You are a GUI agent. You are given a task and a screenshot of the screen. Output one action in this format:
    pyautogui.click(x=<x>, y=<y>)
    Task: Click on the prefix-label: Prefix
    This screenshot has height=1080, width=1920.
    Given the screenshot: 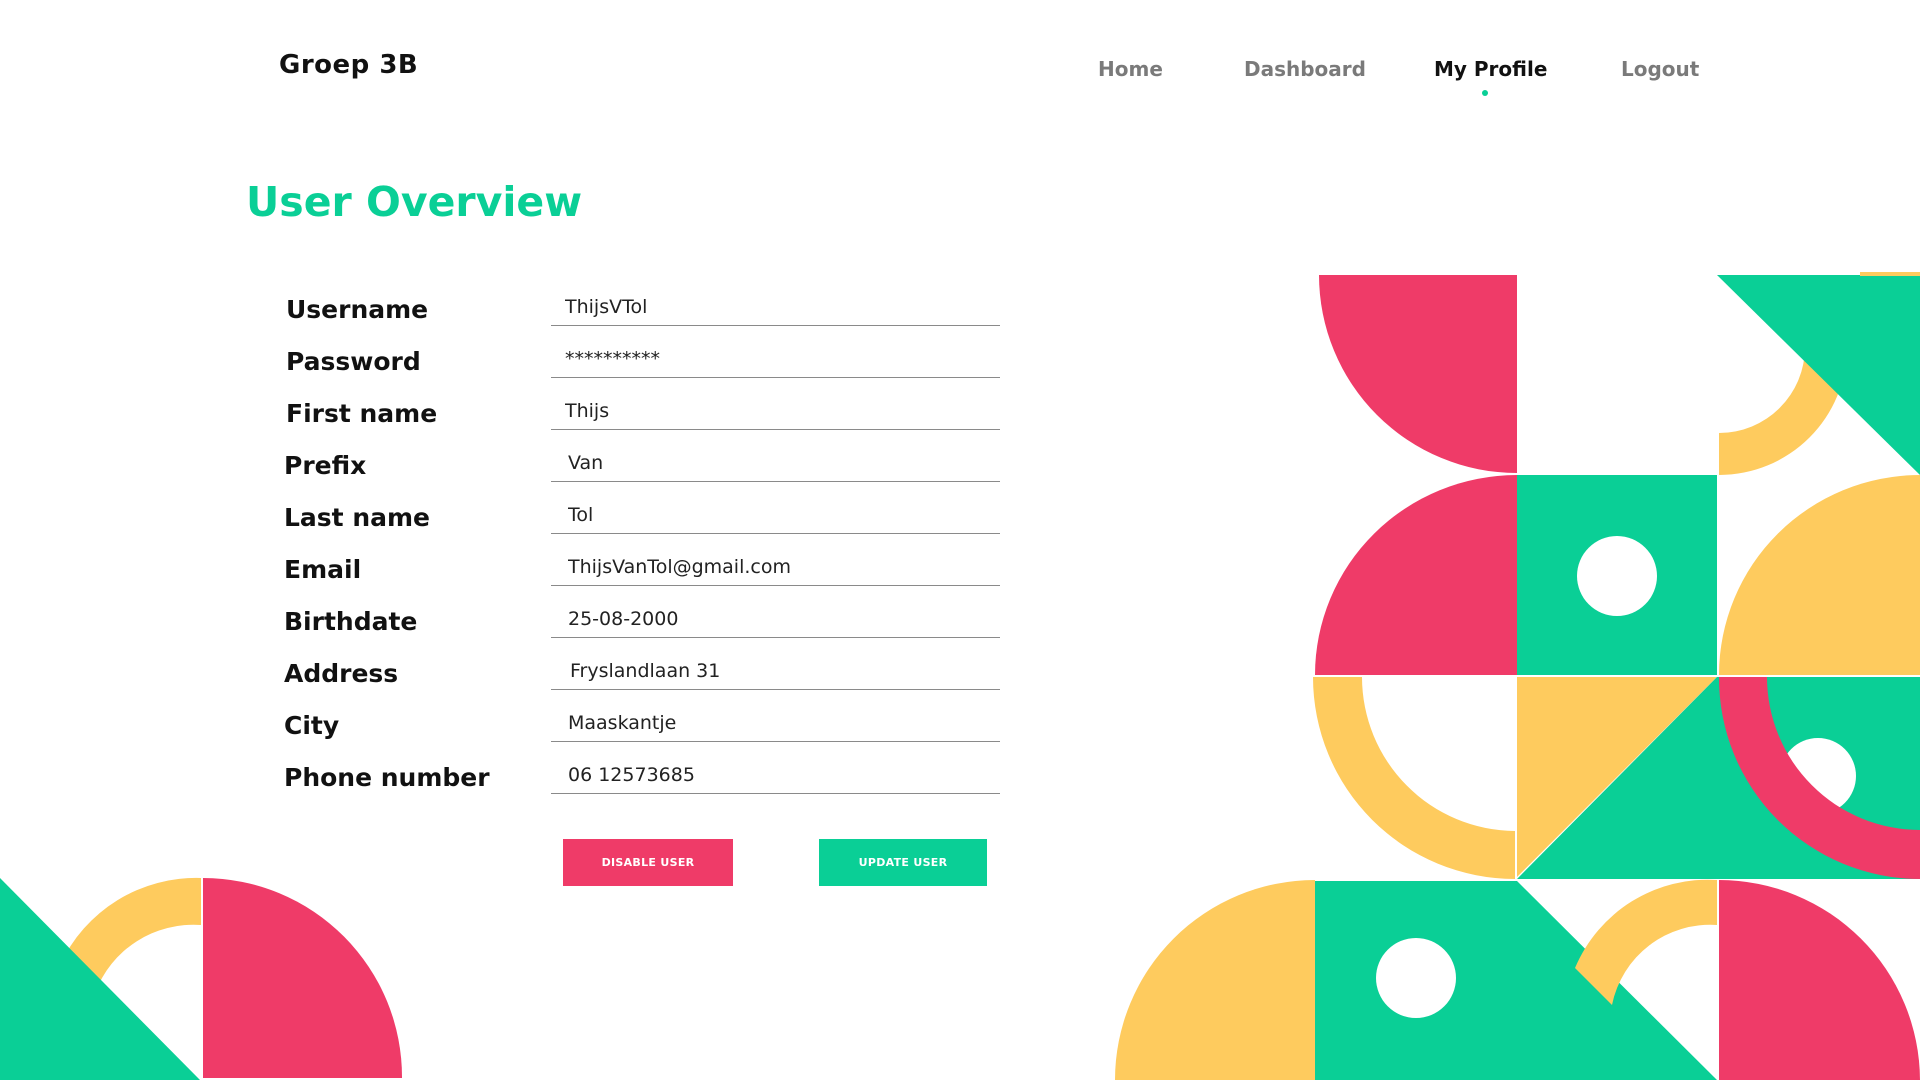 What is the action you would take?
    pyautogui.click(x=325, y=465)
    